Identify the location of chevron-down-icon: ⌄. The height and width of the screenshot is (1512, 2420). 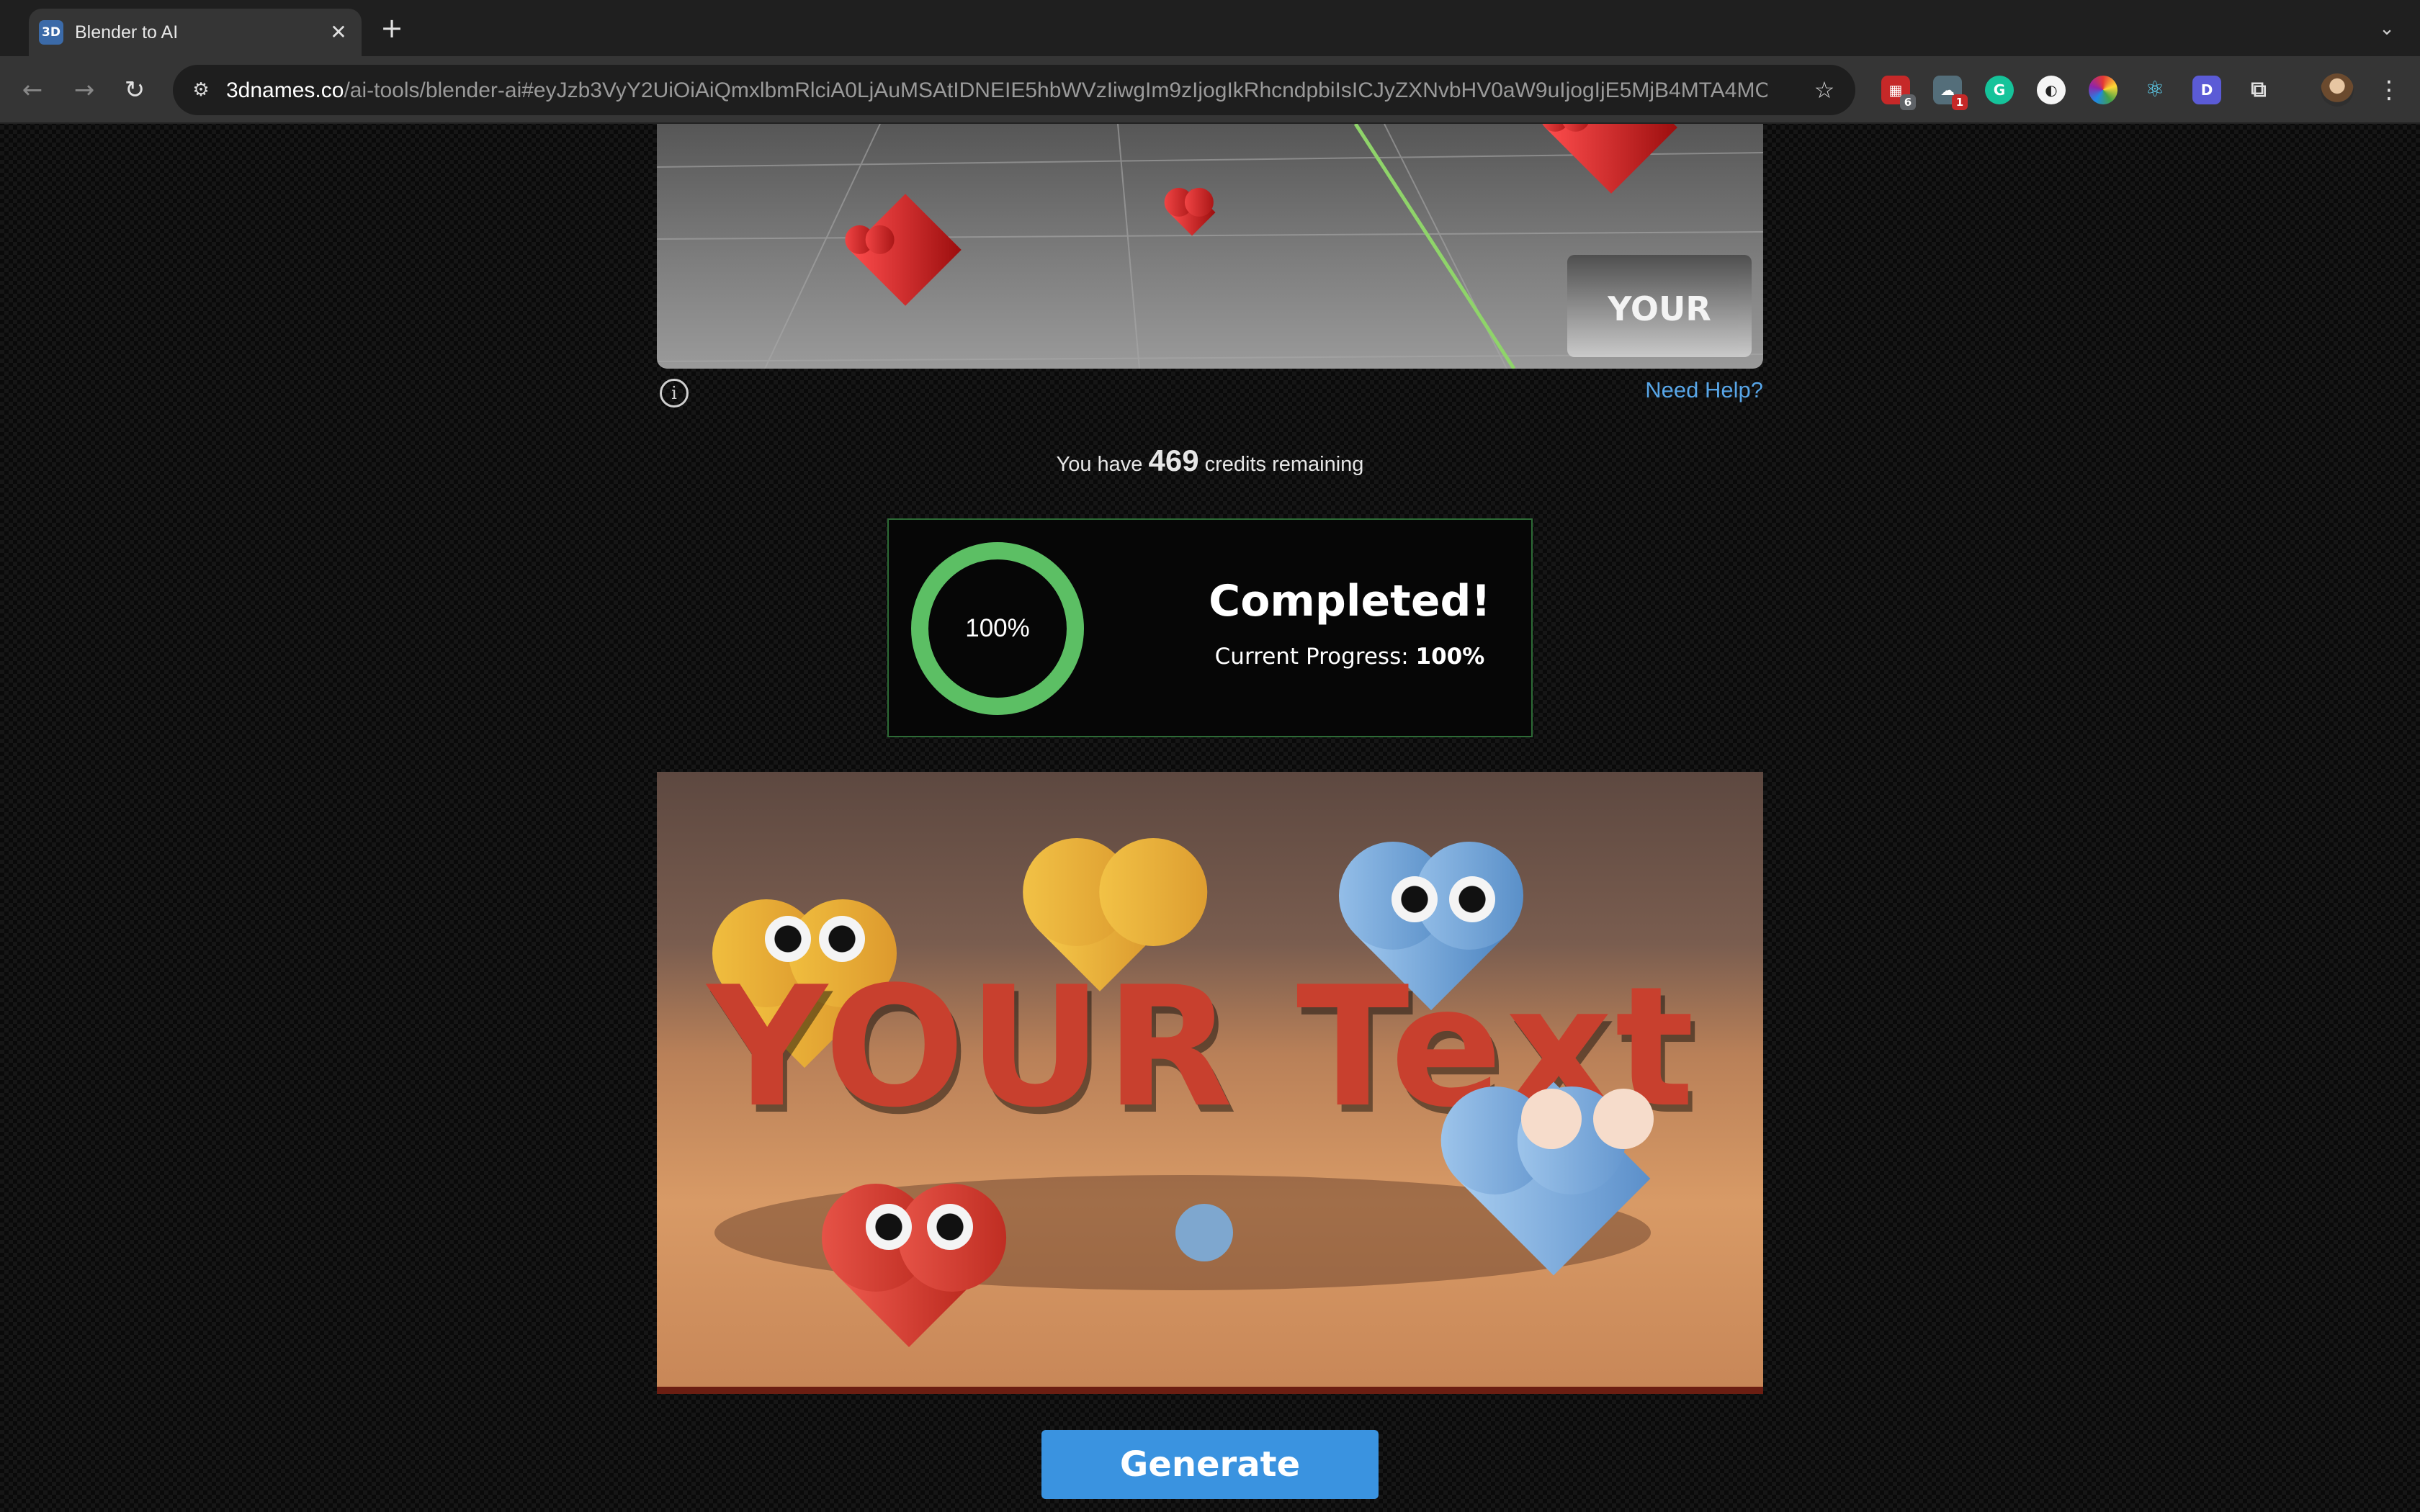
(2387, 29).